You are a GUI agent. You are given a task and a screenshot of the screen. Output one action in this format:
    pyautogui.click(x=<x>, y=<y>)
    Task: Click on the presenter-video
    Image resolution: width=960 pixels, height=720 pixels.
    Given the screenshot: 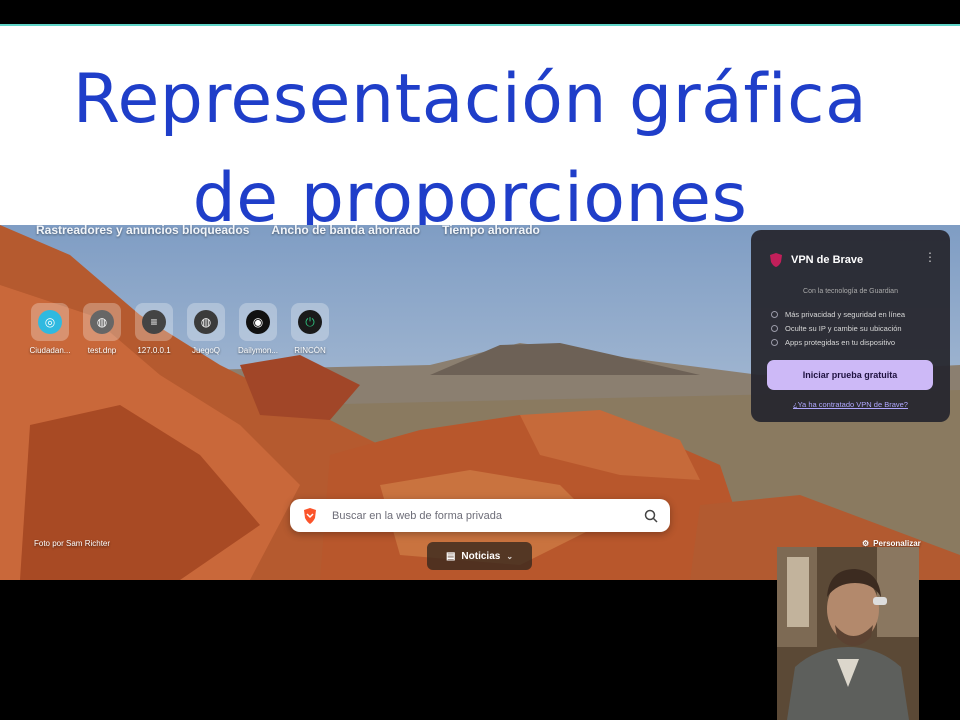 What is the action you would take?
    pyautogui.click(x=848, y=633)
    